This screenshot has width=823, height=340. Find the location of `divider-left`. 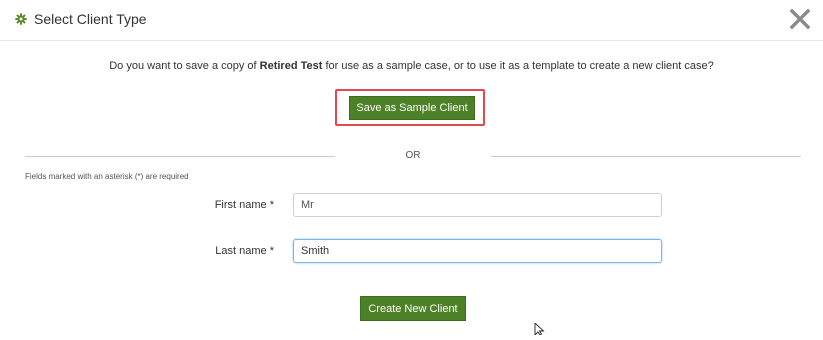

divider-left is located at coordinates (180, 156).